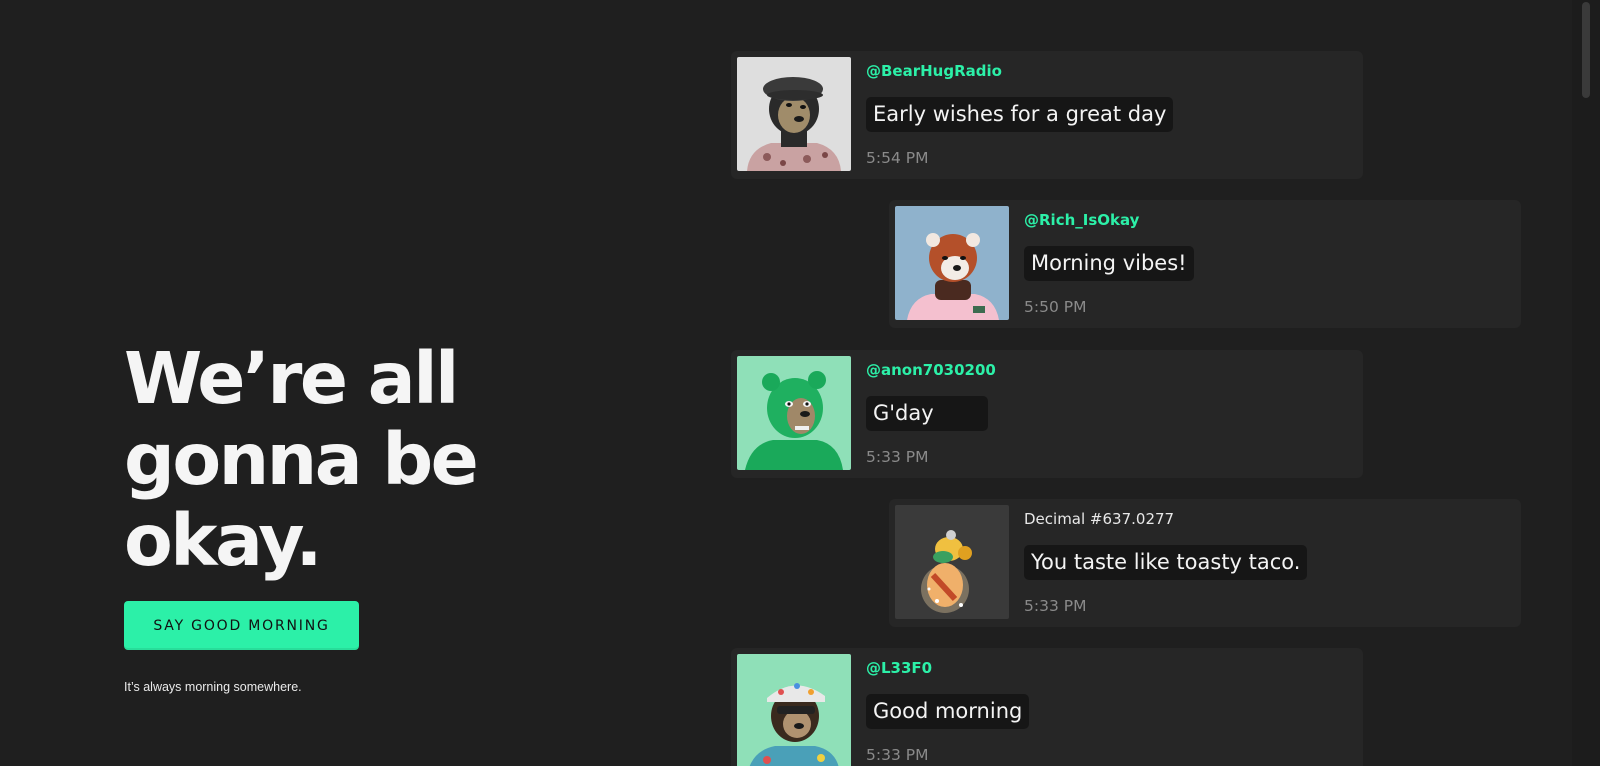  I want to click on message-timestamp: 5:54 PM, so click(897, 158).